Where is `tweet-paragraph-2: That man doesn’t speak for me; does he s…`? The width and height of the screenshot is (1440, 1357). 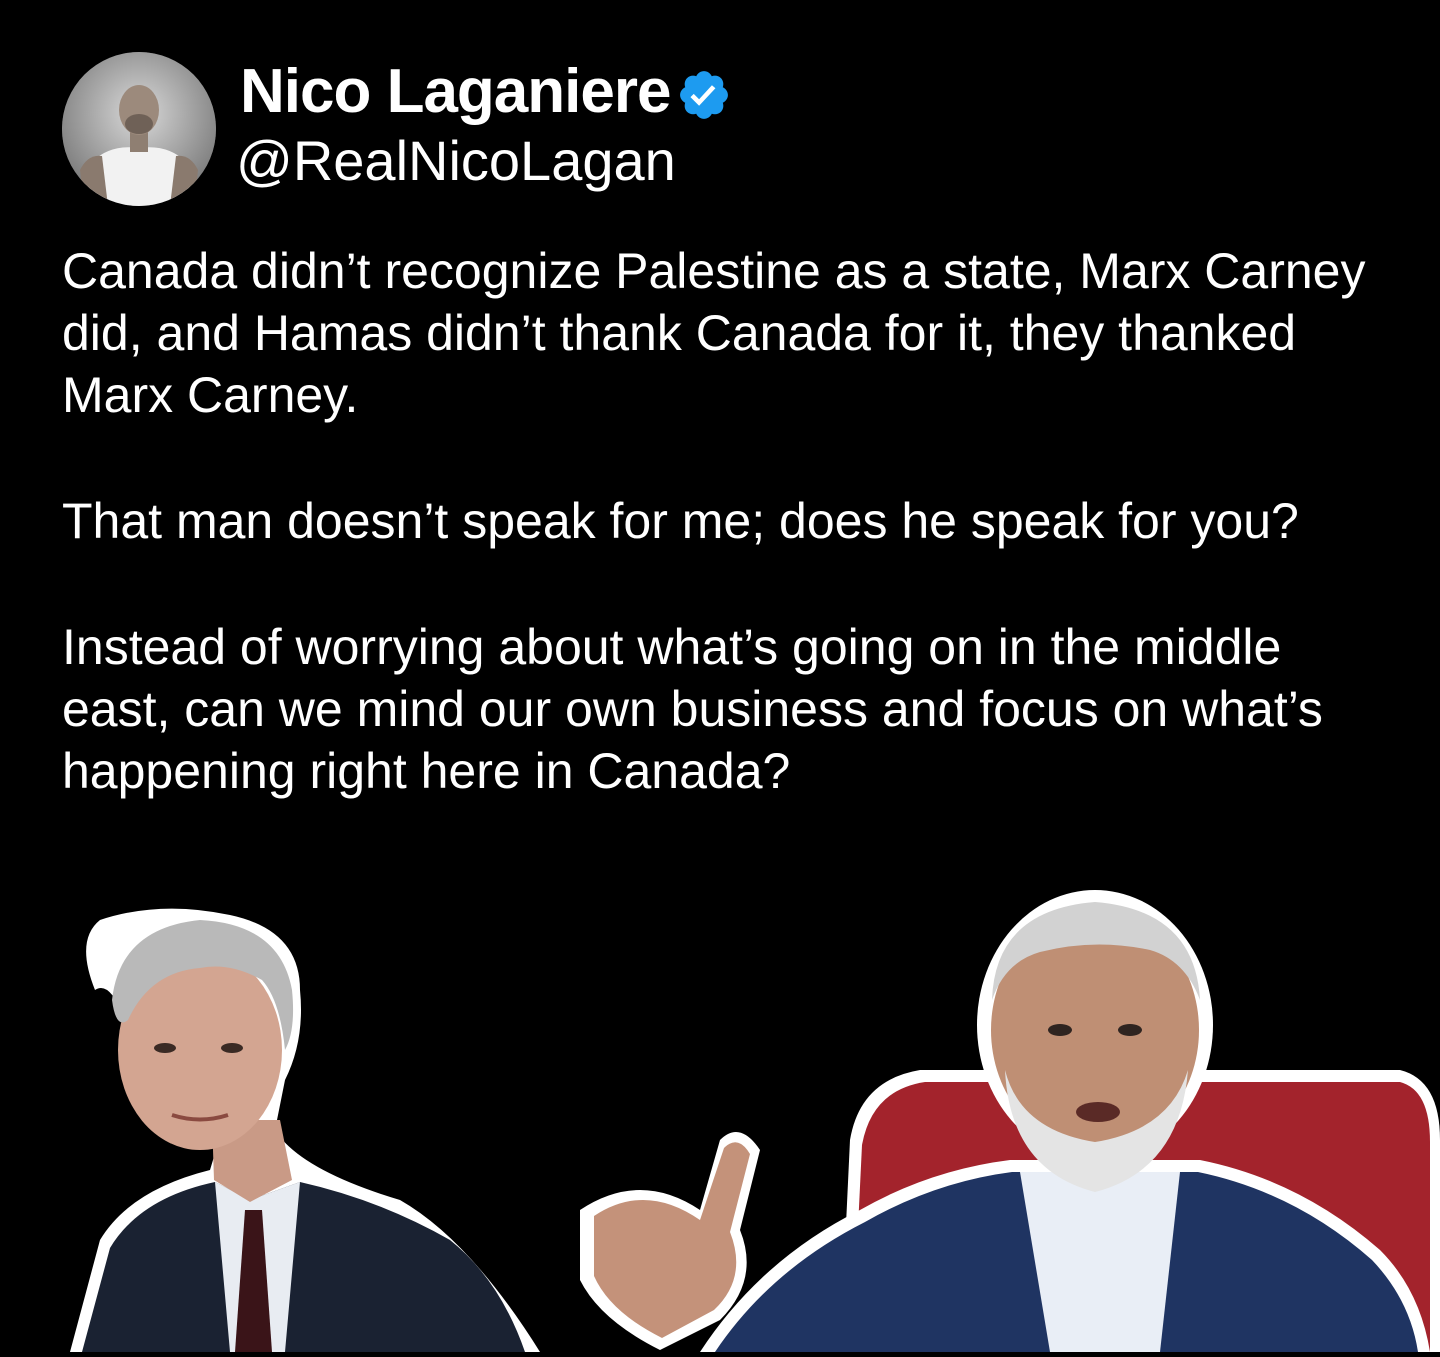 tweet-paragraph-2: That man doesn’t speak for me; does he s… is located at coordinates (680, 521).